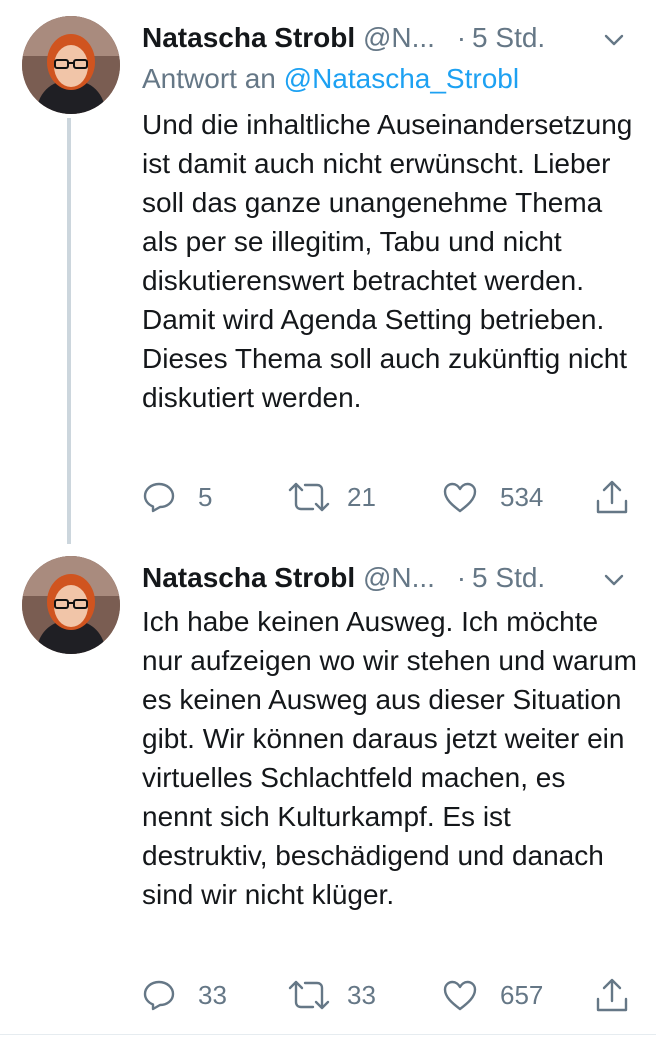 The image size is (656, 1038). I want to click on retweet-count: 21, so click(361, 496).